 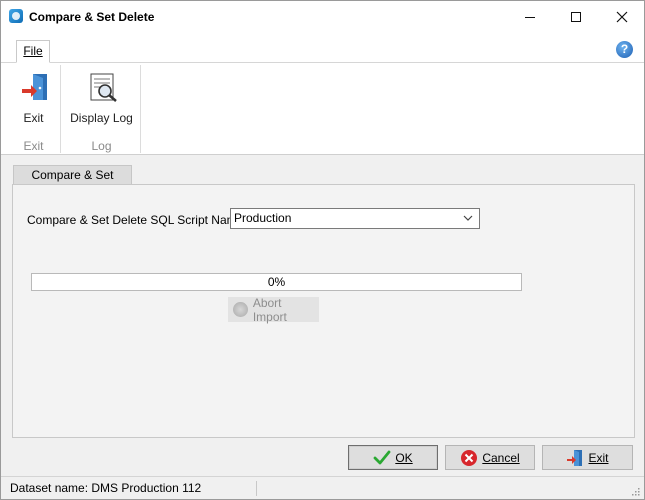 I want to click on file-tab: File, so click(x=33, y=51).